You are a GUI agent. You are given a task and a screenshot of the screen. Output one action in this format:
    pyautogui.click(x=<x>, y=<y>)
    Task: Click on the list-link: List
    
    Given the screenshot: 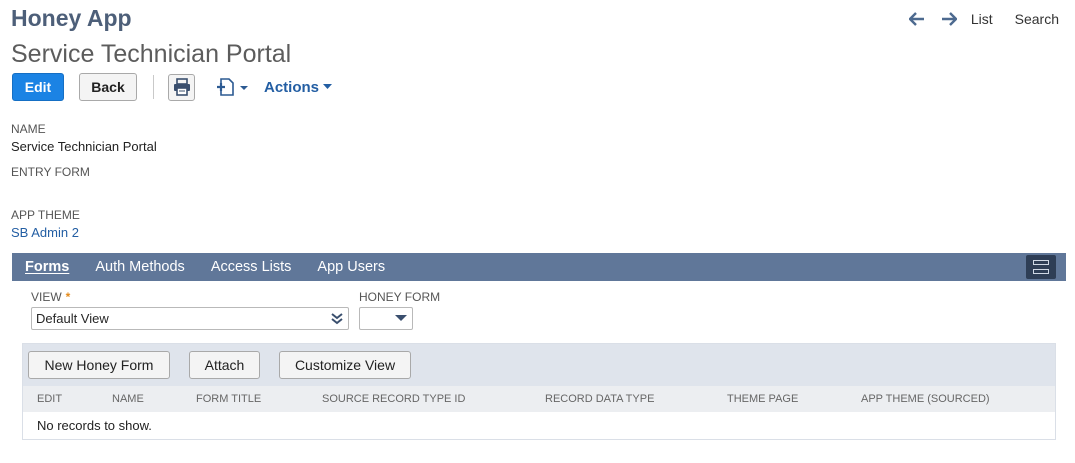 What is the action you would take?
    pyautogui.click(x=982, y=19)
    